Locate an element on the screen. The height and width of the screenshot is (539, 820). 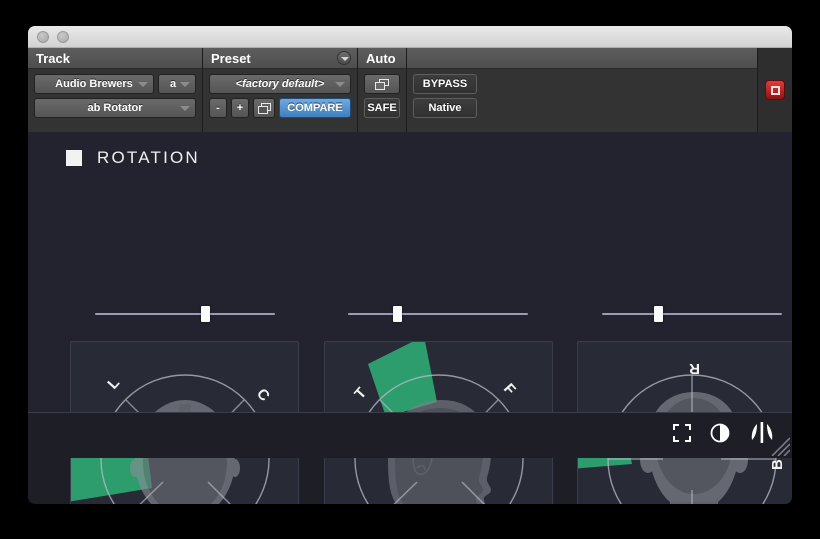
label-L: L is located at coordinates (113, 383).